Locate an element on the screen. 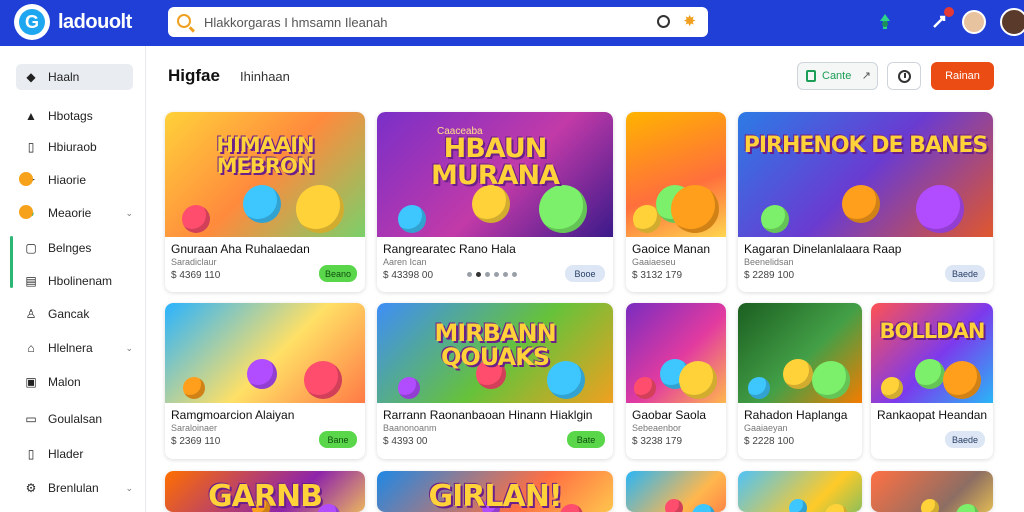 The height and width of the screenshot is (512, 1024). sidebar-item: ▲ Hbotags is located at coordinates (74, 116).